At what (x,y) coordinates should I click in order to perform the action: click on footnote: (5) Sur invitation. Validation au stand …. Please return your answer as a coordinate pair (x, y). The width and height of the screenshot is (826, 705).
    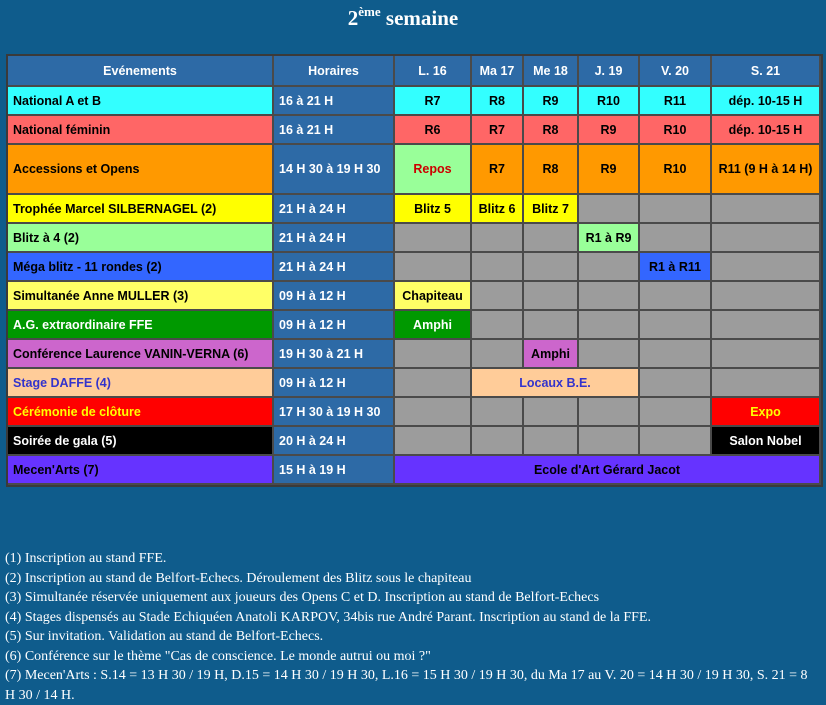
    Looking at the image, I should click on (164, 636).